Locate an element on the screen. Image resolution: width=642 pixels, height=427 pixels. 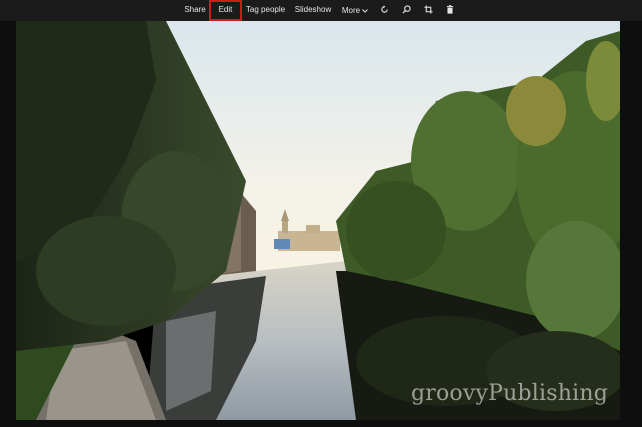
zoom-button is located at coordinates (406, 10).